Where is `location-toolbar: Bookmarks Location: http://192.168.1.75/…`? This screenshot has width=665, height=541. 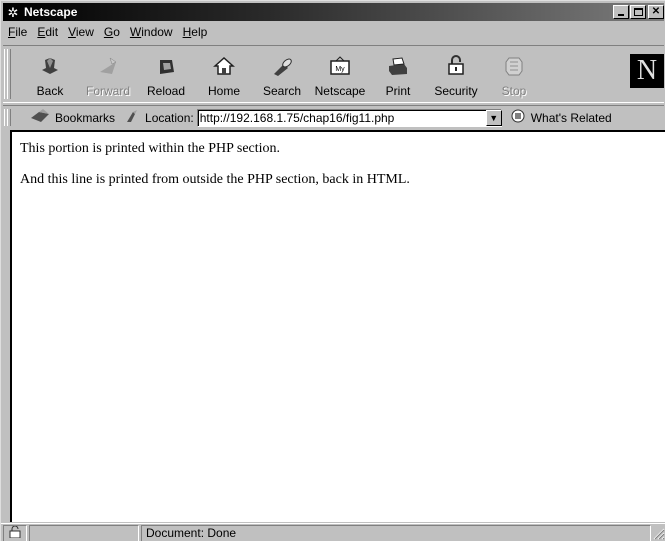 location-toolbar: Bookmarks Location: http://192.168.1.75/… is located at coordinates (333, 117).